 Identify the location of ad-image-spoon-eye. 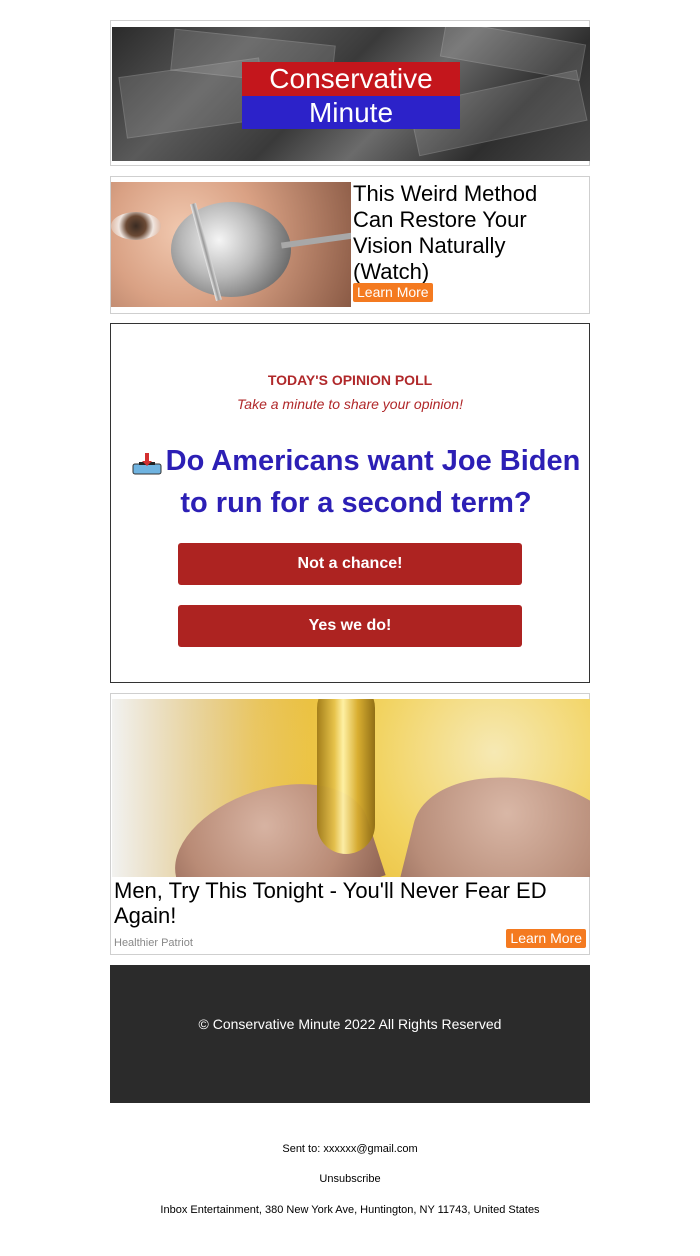
(231, 244).